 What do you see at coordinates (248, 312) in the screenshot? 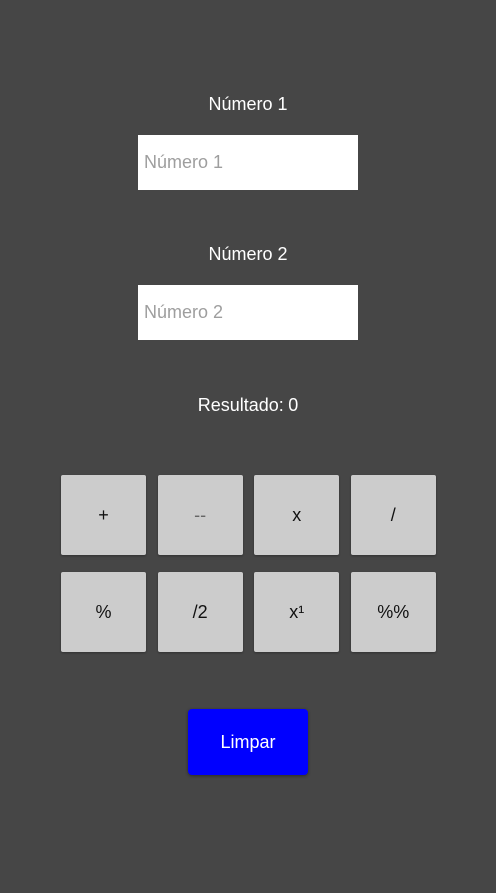
I see `number2-input` at bounding box center [248, 312].